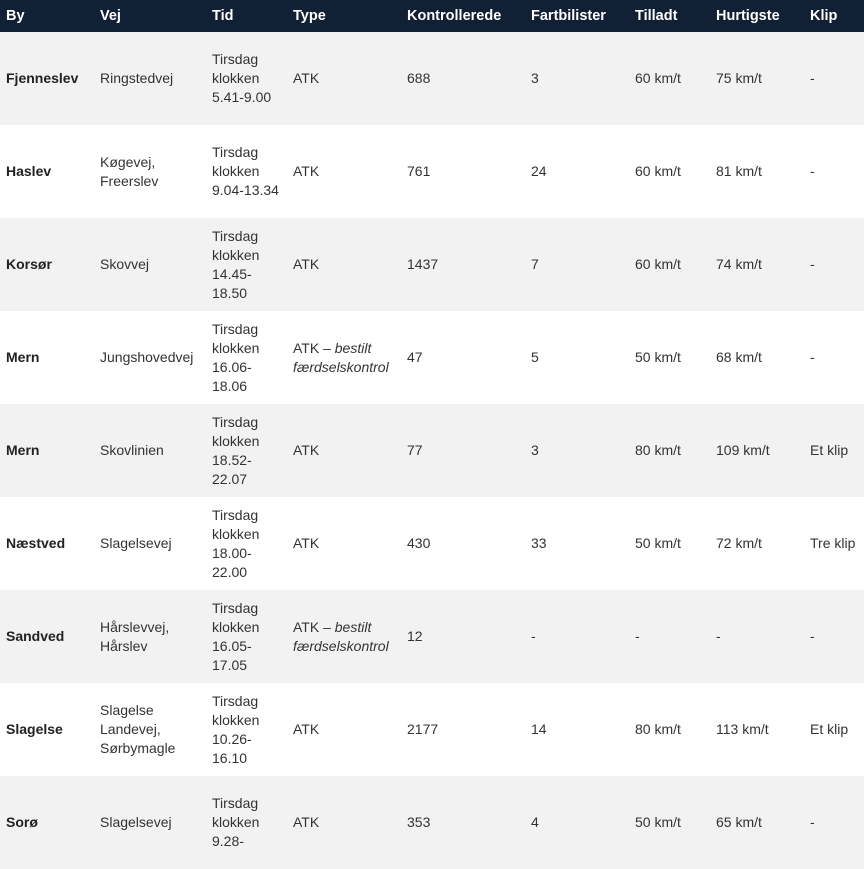  What do you see at coordinates (568, 16) in the screenshot?
I see `column-header-fartbilister: Fartbilister` at bounding box center [568, 16].